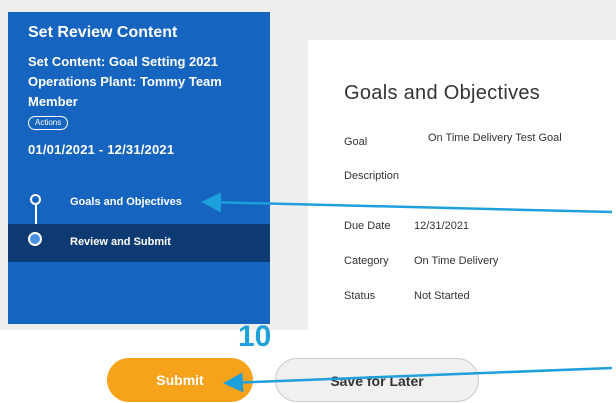  What do you see at coordinates (101, 149) in the screenshot?
I see `date-range: 01/01/2021 - 12/31/2021` at bounding box center [101, 149].